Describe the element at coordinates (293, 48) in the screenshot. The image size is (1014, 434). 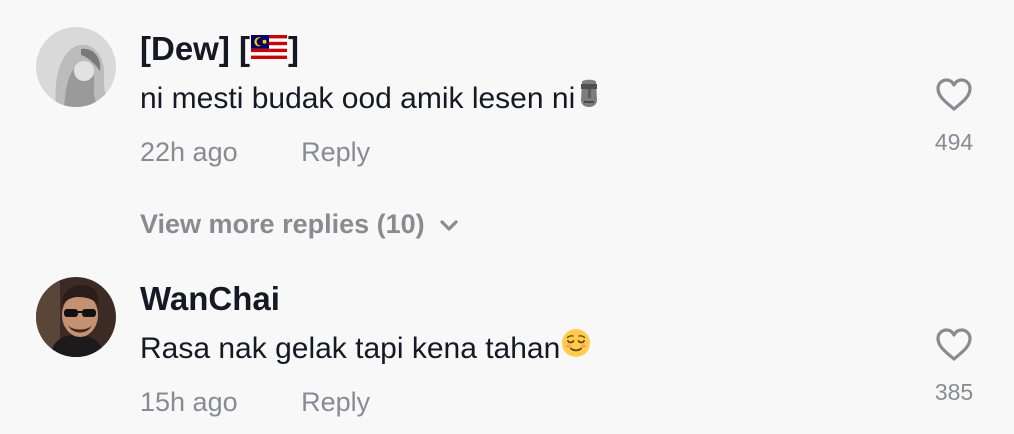
I see `username-suffix: ]` at that location.